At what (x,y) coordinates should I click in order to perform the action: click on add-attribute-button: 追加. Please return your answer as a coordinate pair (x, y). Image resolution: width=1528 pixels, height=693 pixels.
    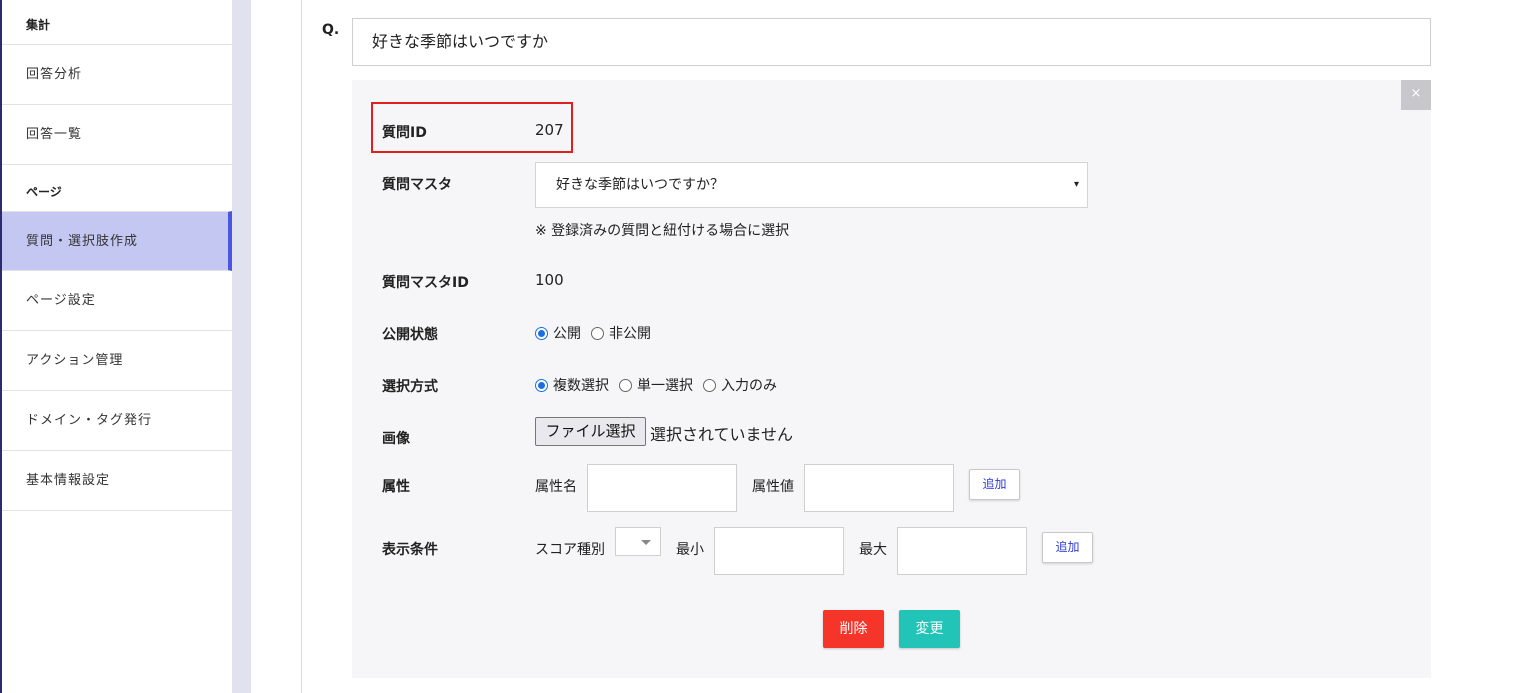
    Looking at the image, I should click on (994, 484).